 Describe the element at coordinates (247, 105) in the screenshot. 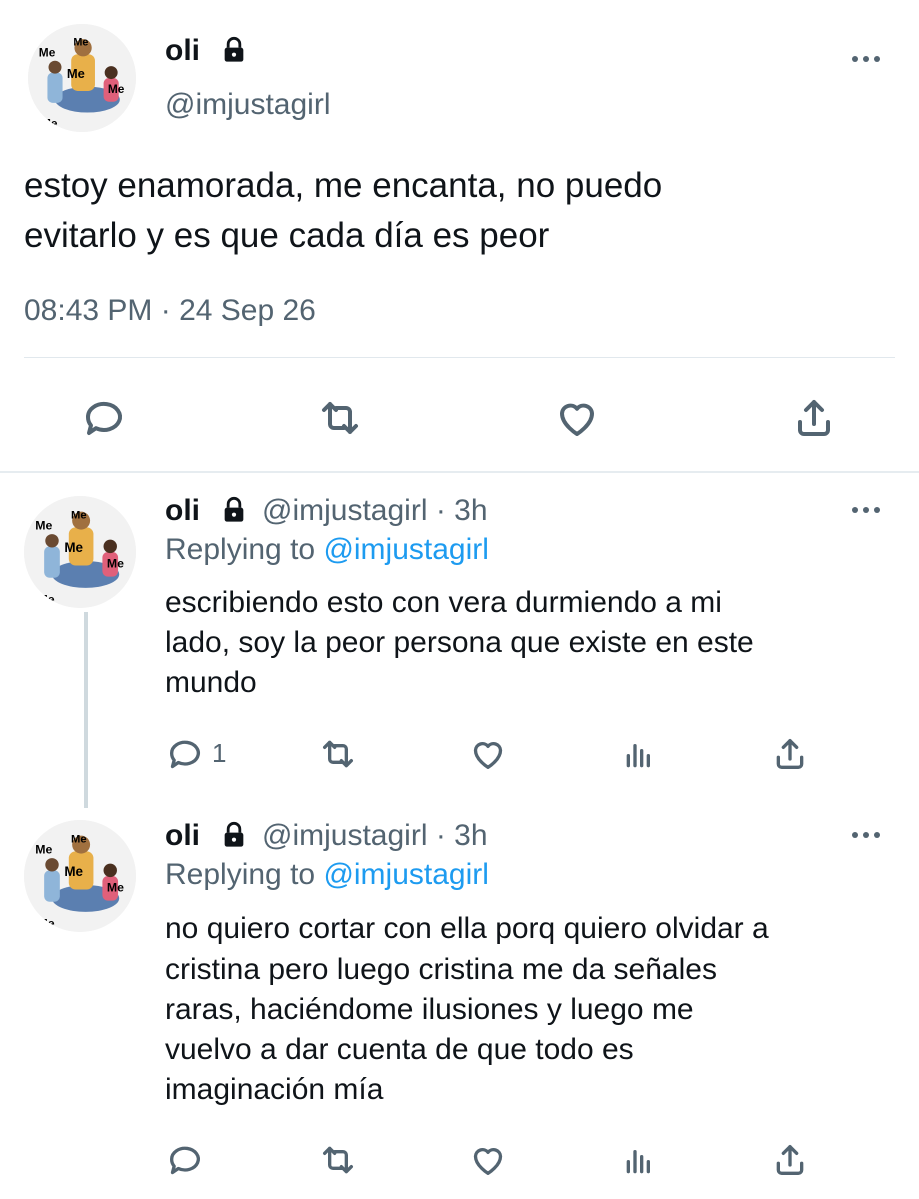

I see `handle: @imjustagirl` at that location.